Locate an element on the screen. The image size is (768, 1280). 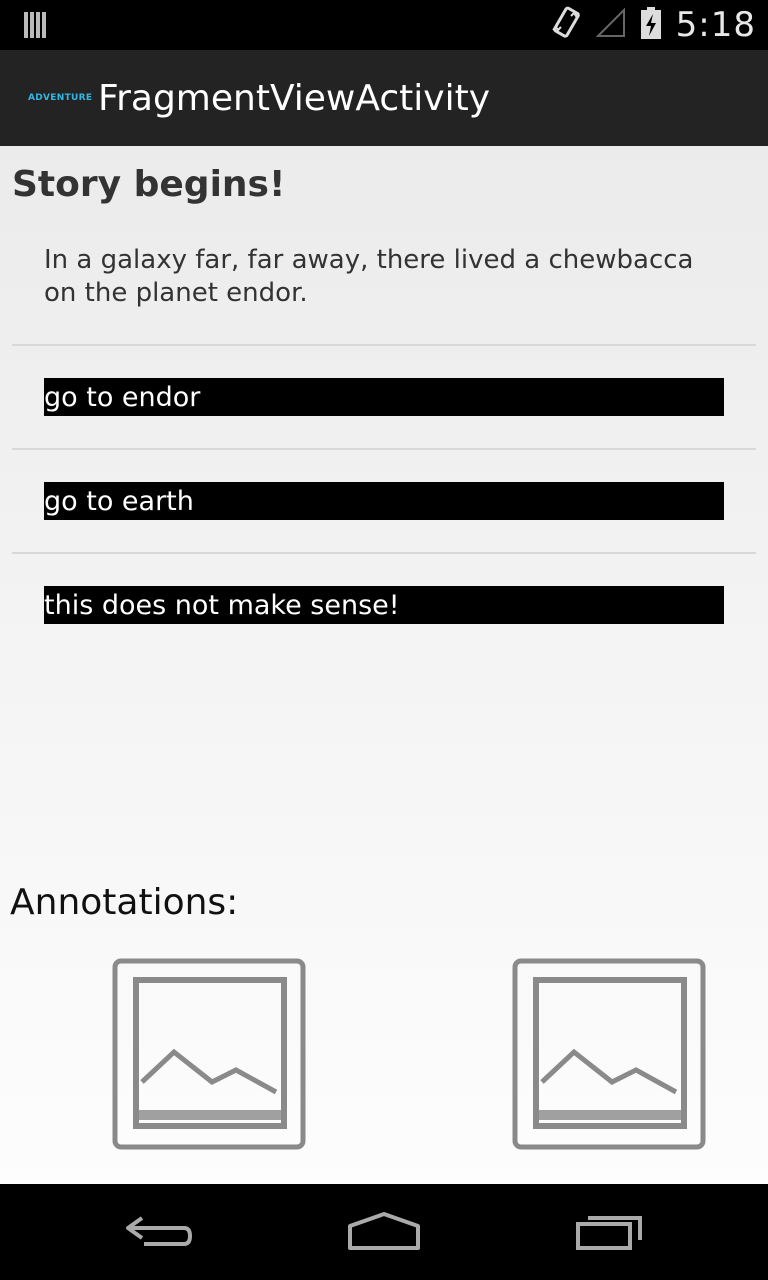
activity-title: FragmentViewActivity is located at coordinates (294, 98).